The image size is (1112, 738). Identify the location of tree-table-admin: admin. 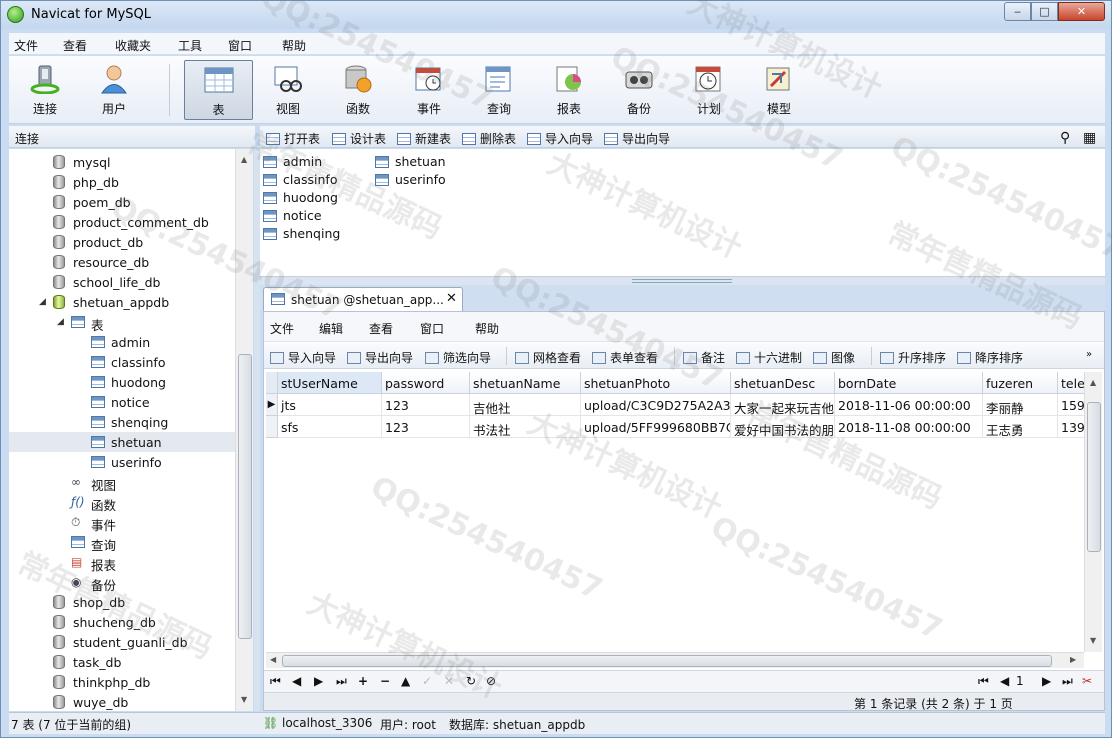
(122, 342).